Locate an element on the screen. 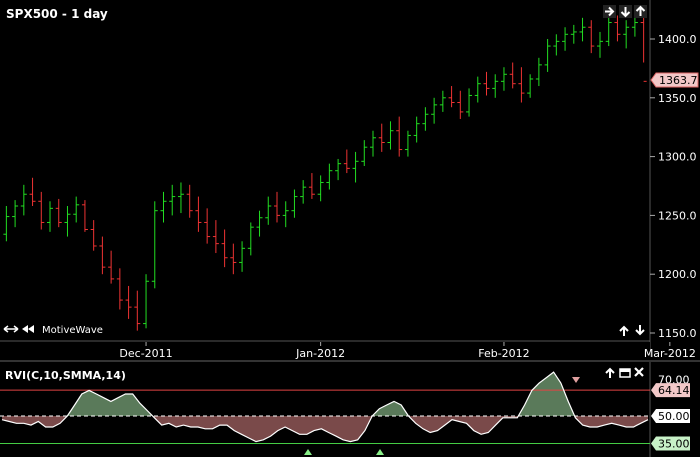 Image resolution: width=700 pixels, height=457 pixels. rvi-tick-label: 35.00 is located at coordinates (674, 443).